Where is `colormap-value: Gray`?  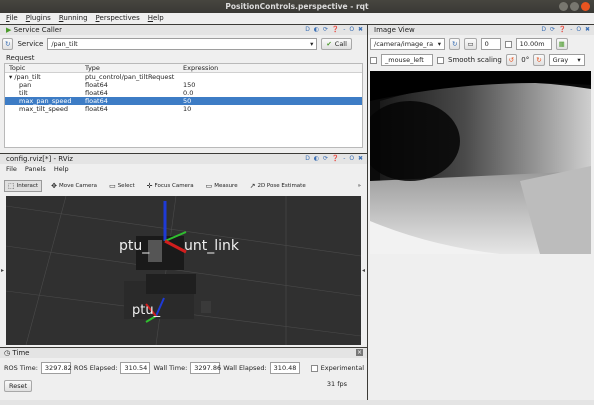 colormap-value: Gray is located at coordinates (560, 60).